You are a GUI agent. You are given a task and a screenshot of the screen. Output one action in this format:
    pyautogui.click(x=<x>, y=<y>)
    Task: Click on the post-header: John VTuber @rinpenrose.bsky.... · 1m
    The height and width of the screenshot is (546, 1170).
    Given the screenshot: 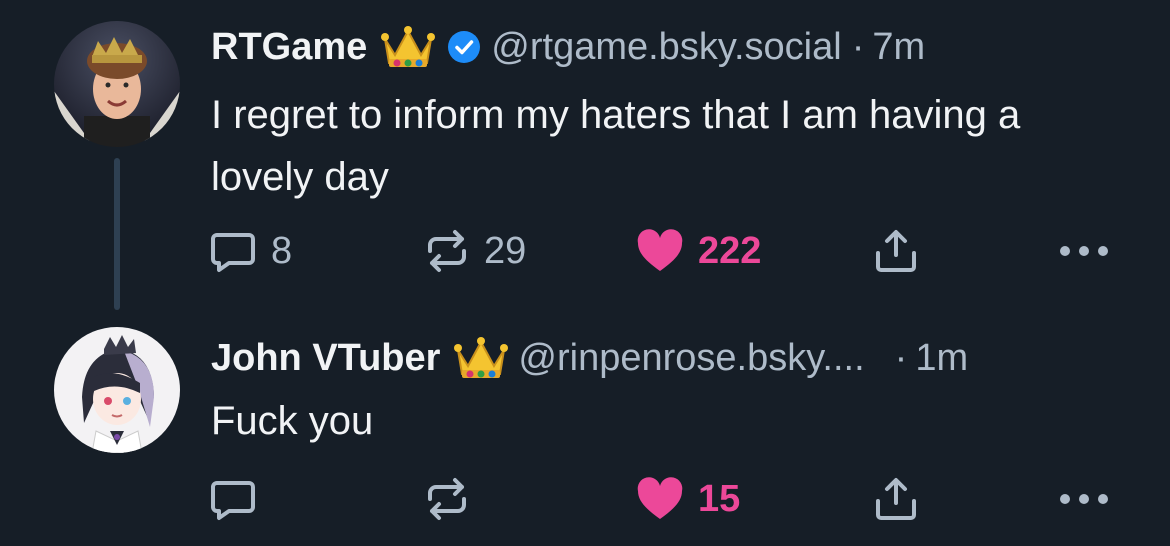 What is the action you would take?
    pyautogui.click(x=589, y=358)
    